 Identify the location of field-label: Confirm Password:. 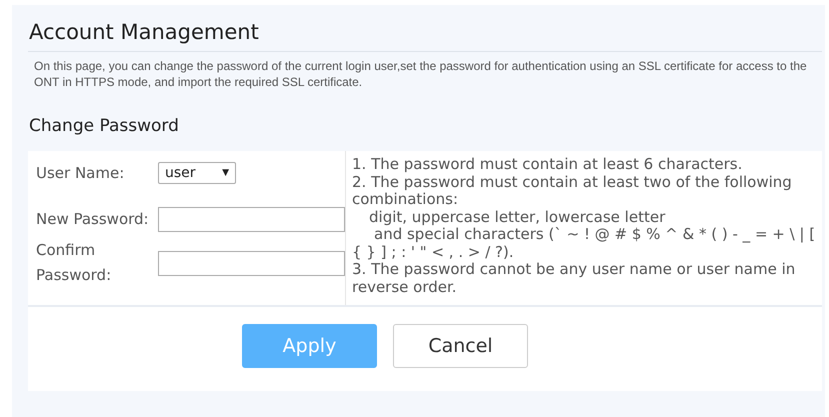
(74, 263).